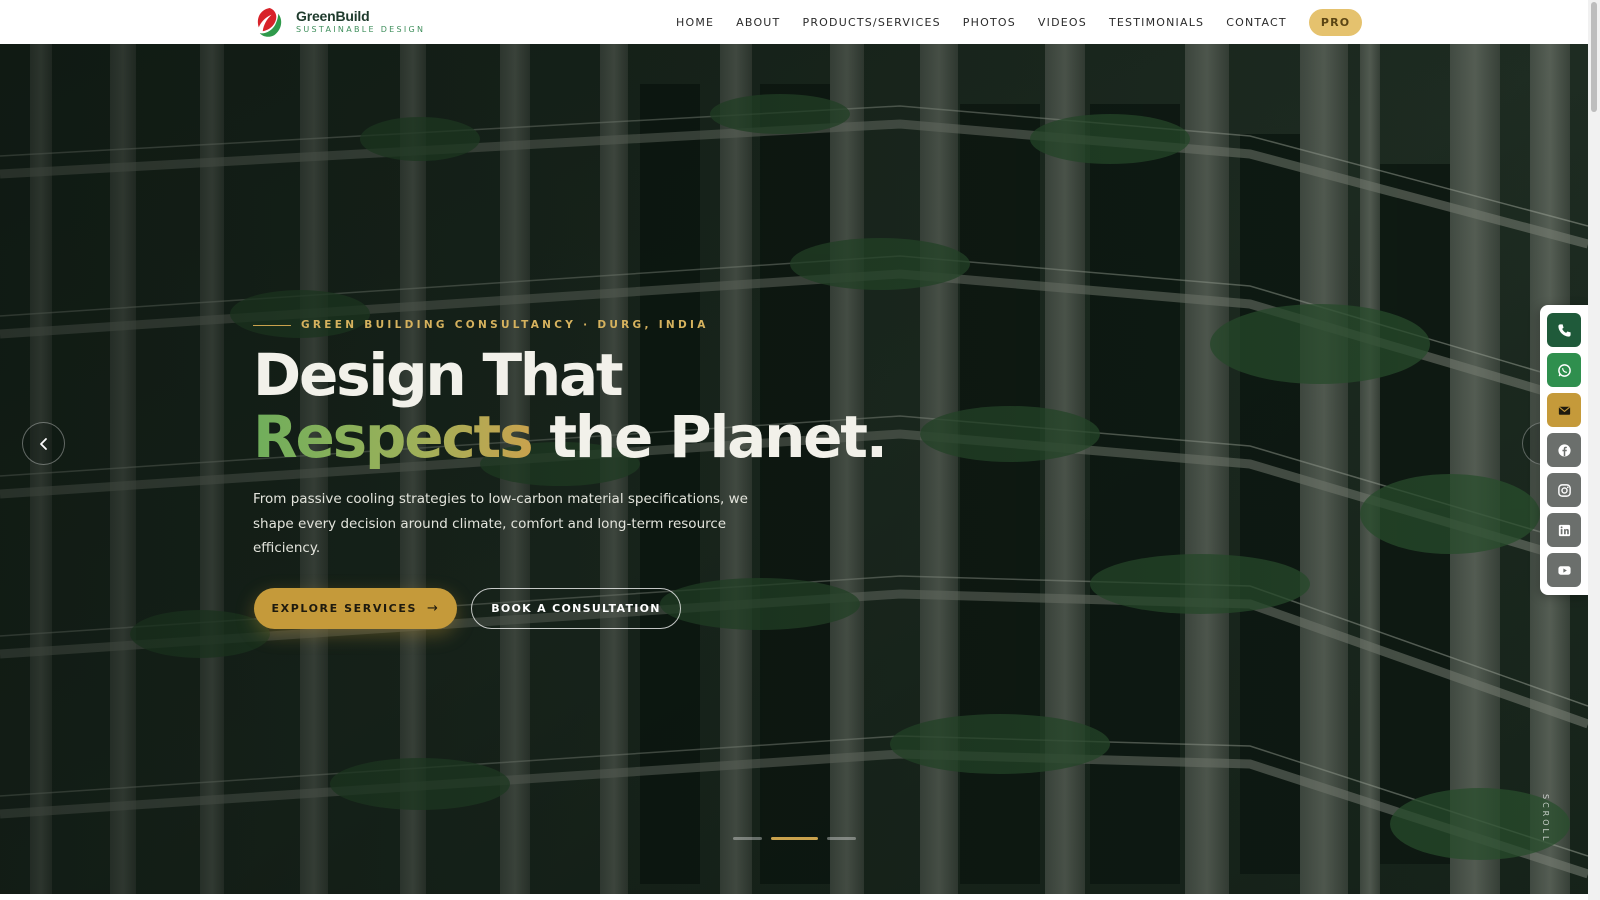 This screenshot has height=900, width=1600. What do you see at coordinates (333, 16) in the screenshot?
I see `brand-name: GreenBuild` at bounding box center [333, 16].